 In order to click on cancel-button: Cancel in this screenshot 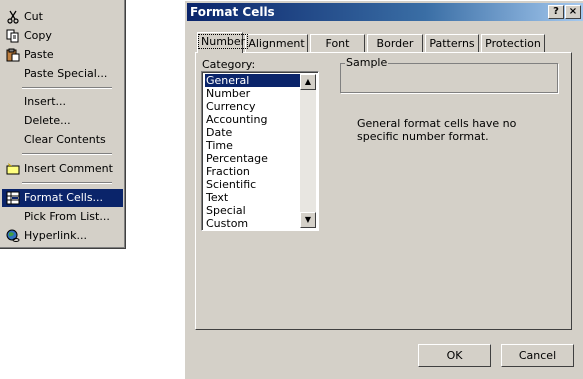, I will do `click(537, 355)`.